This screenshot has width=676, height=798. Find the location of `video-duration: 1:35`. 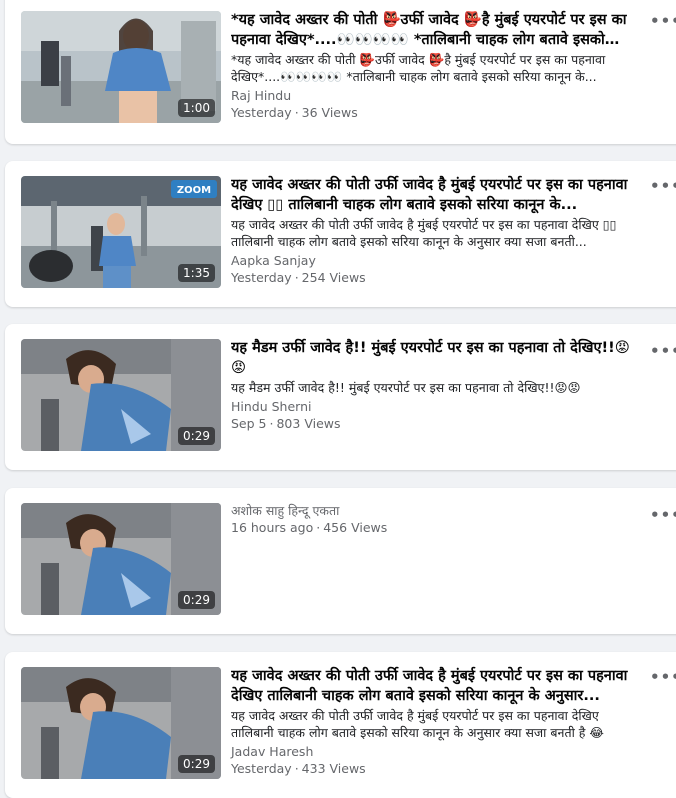

video-duration: 1:35 is located at coordinates (196, 273).